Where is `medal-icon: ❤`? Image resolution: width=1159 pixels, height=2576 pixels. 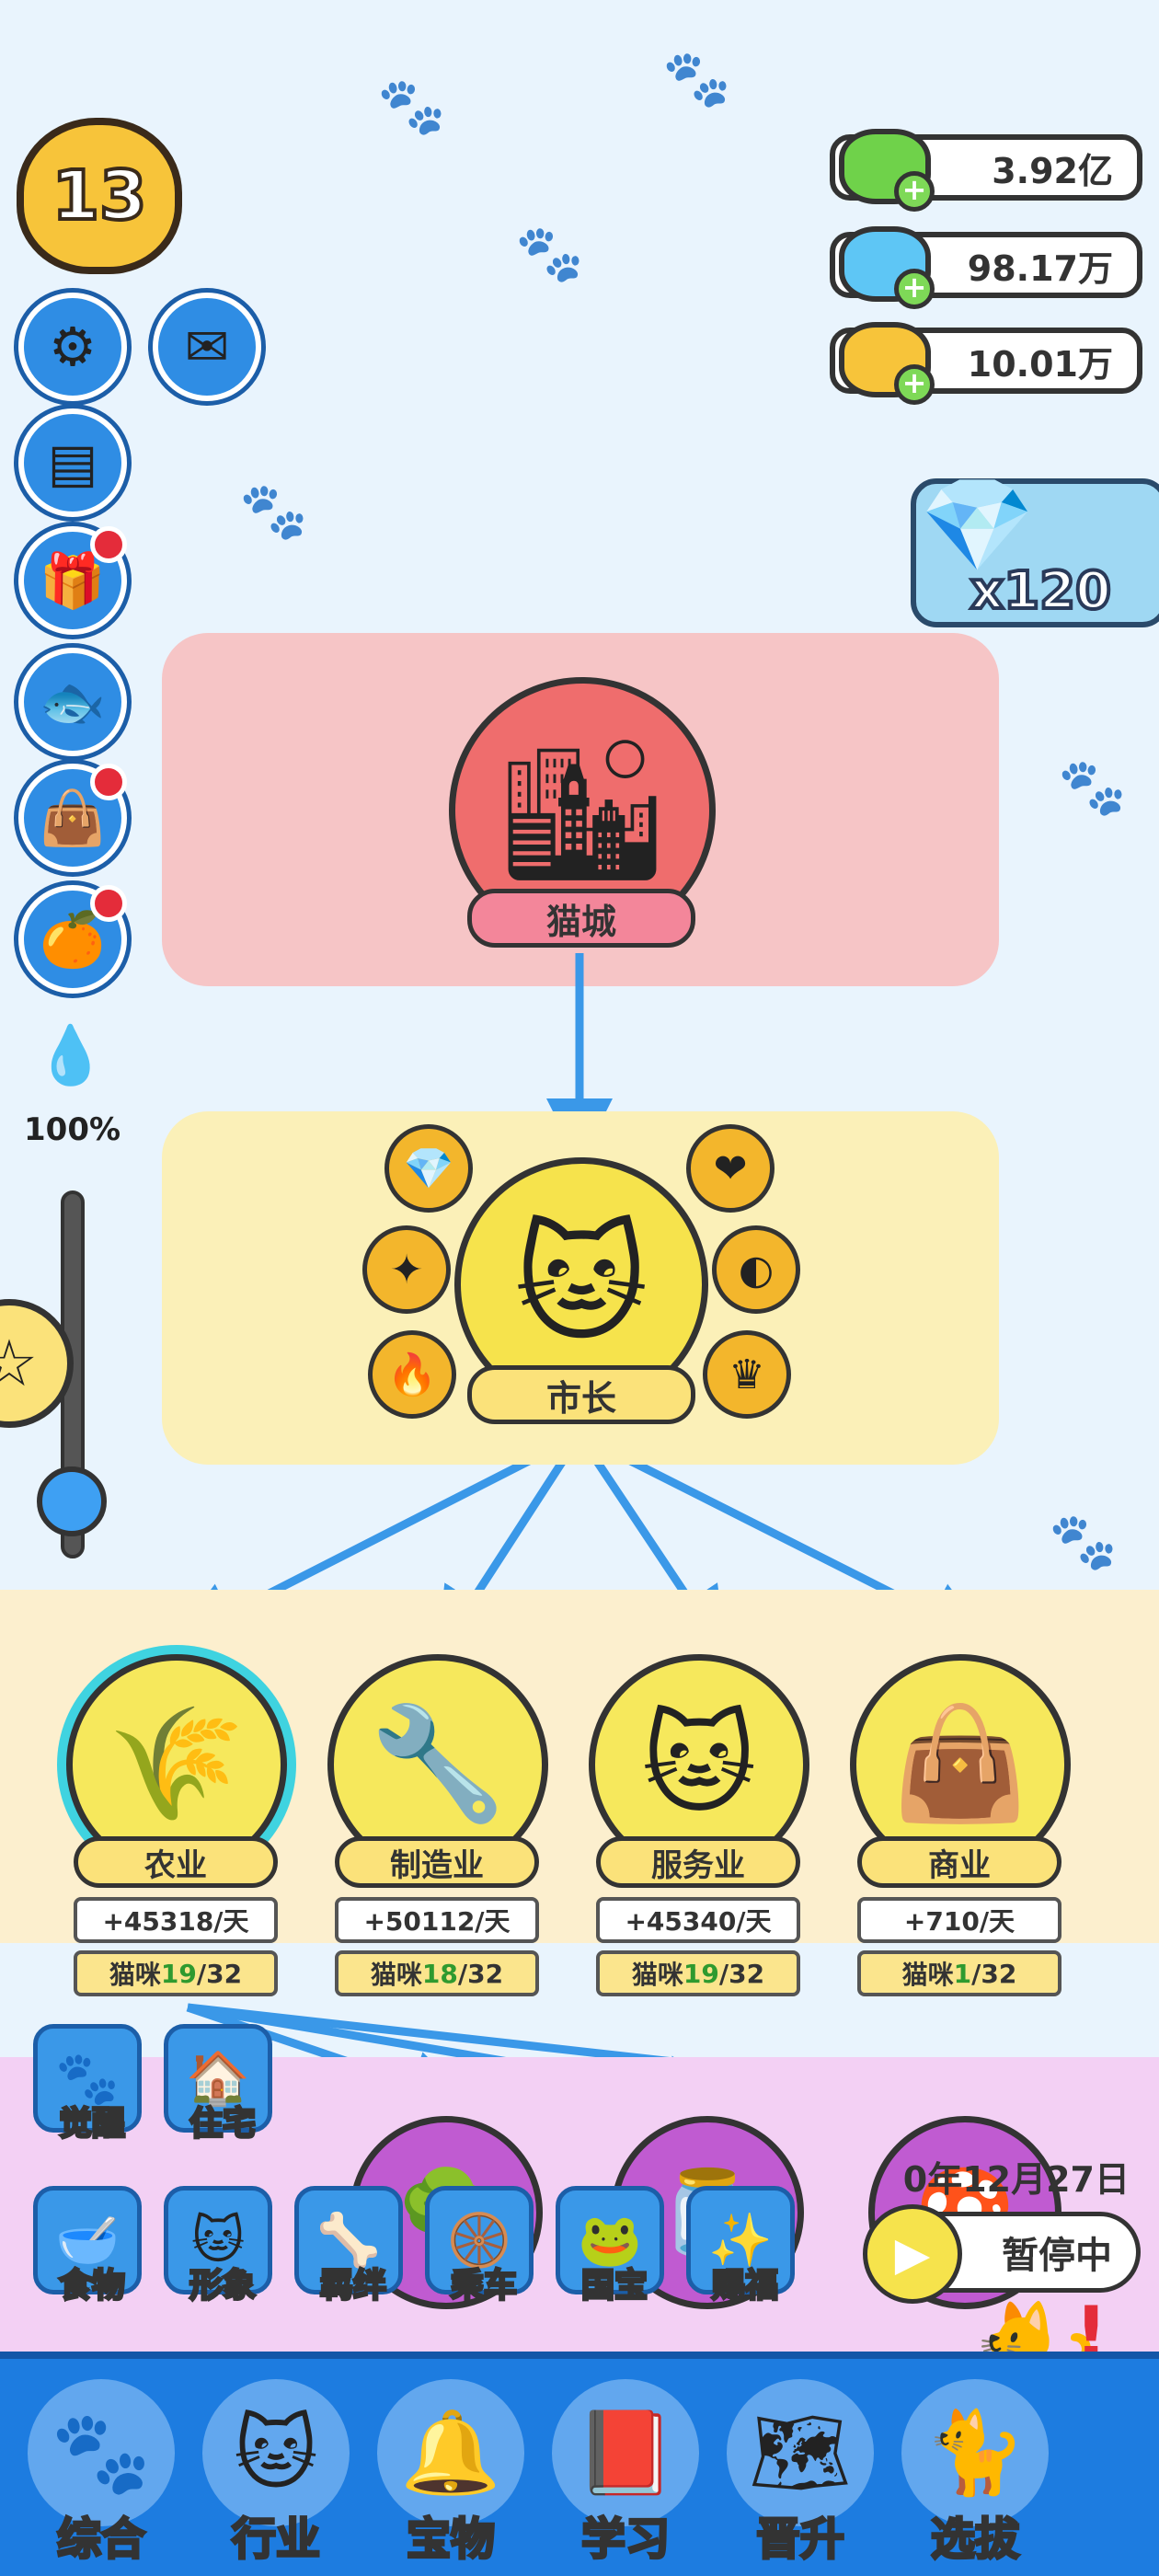
medal-icon: ❤ is located at coordinates (730, 1168).